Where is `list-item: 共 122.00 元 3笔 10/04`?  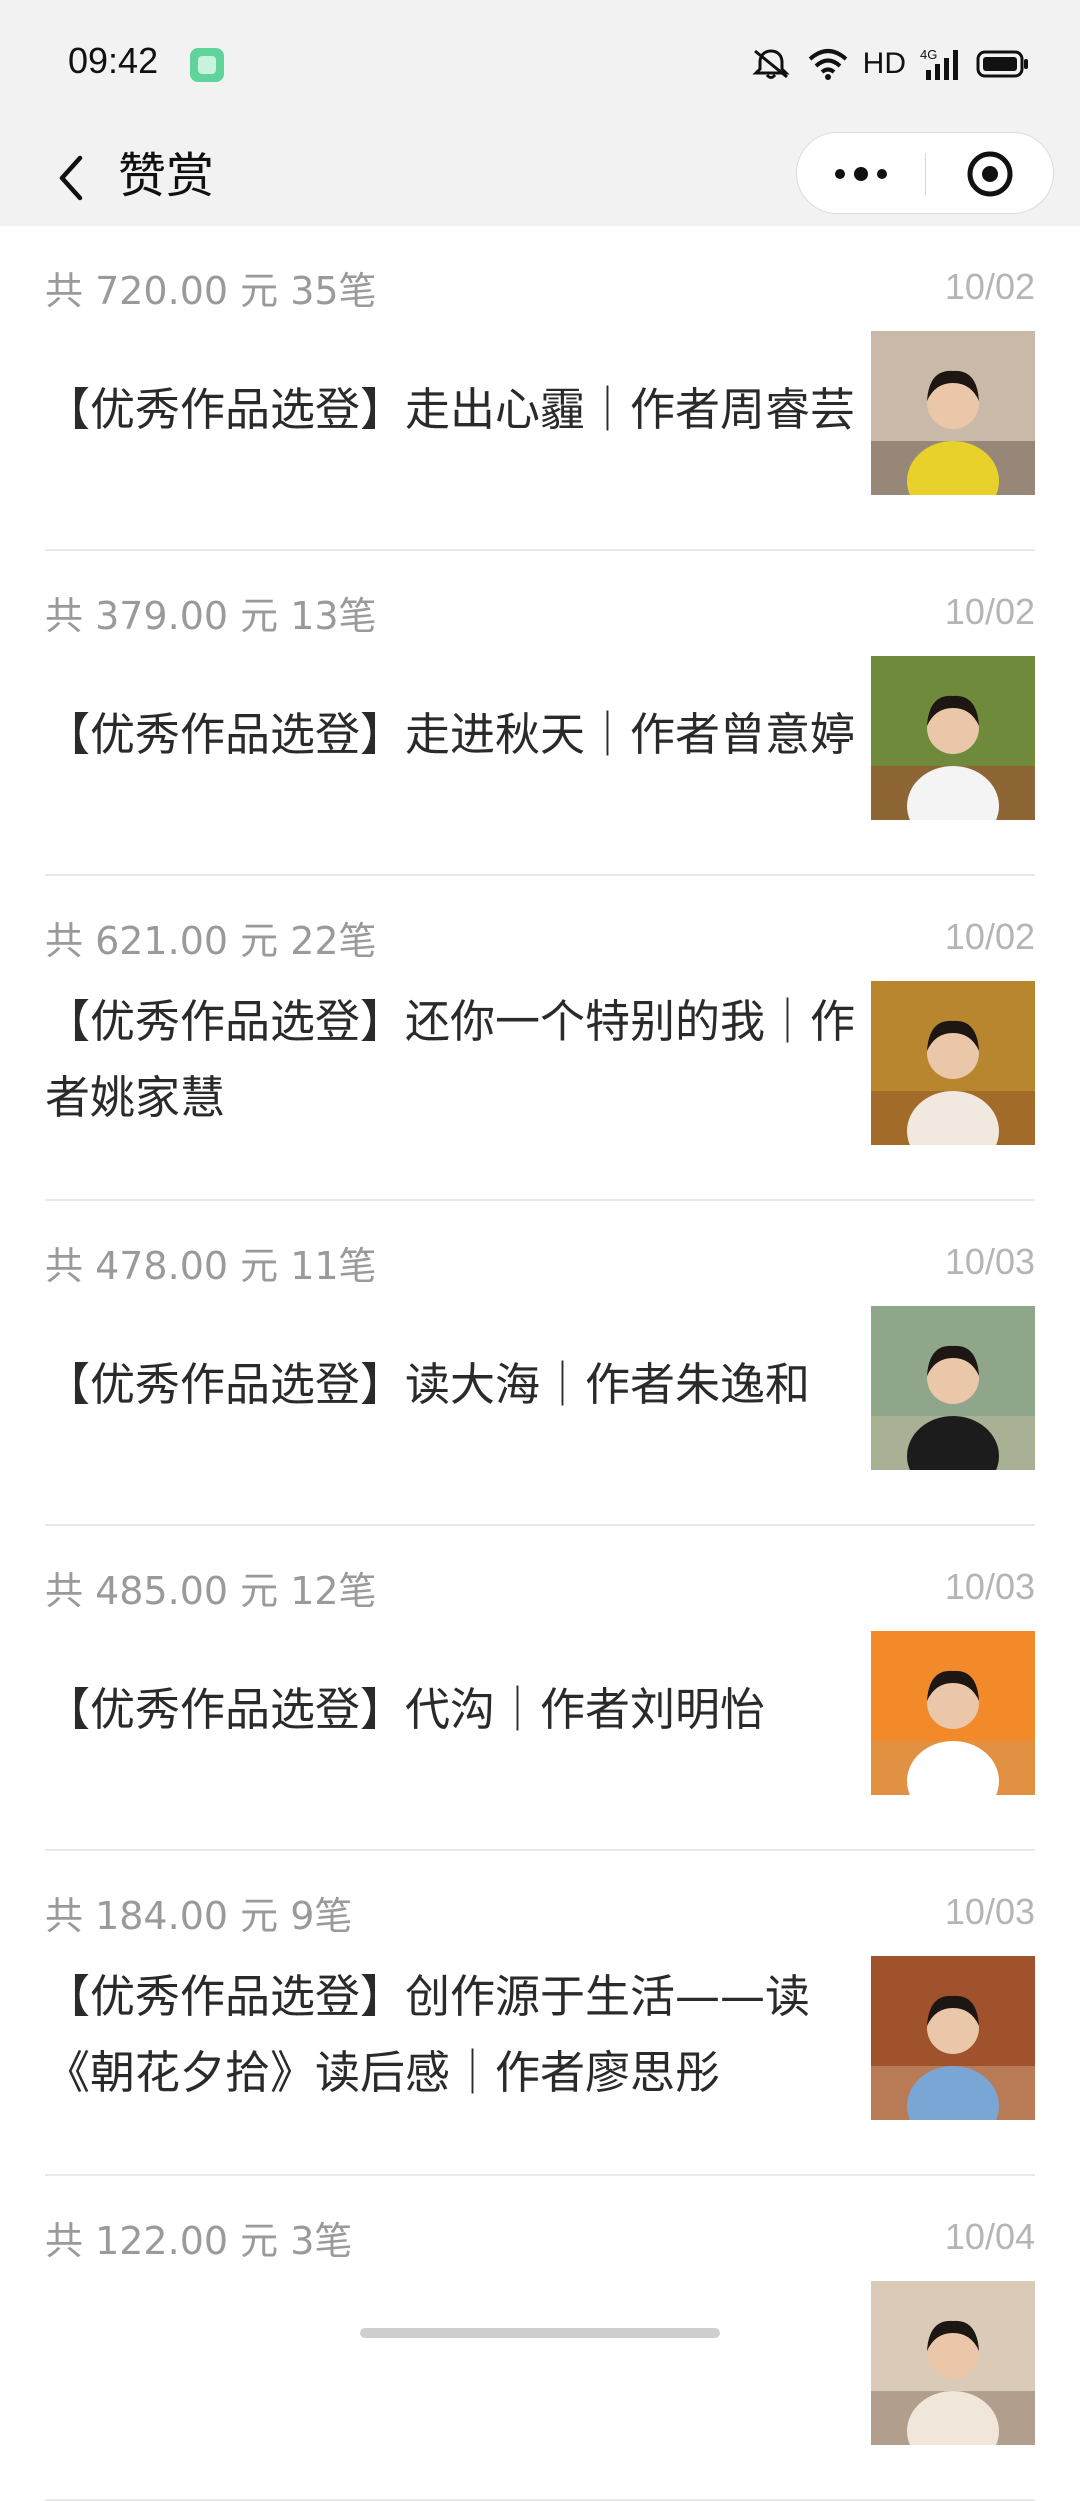
list-item: 共 122.00 元 3笔 10/04 is located at coordinates (540, 2338).